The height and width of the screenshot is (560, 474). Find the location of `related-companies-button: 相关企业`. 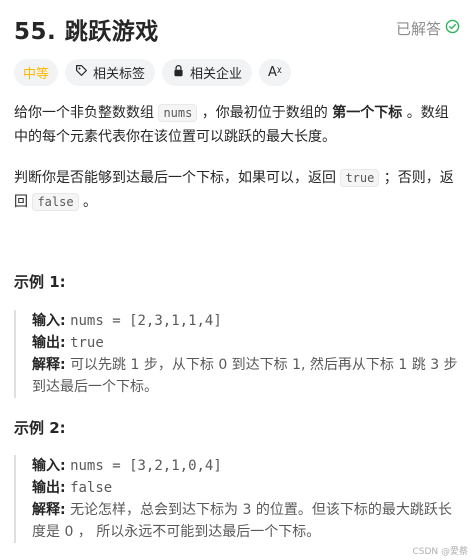

related-companies-button: 相关企业 is located at coordinates (207, 72).